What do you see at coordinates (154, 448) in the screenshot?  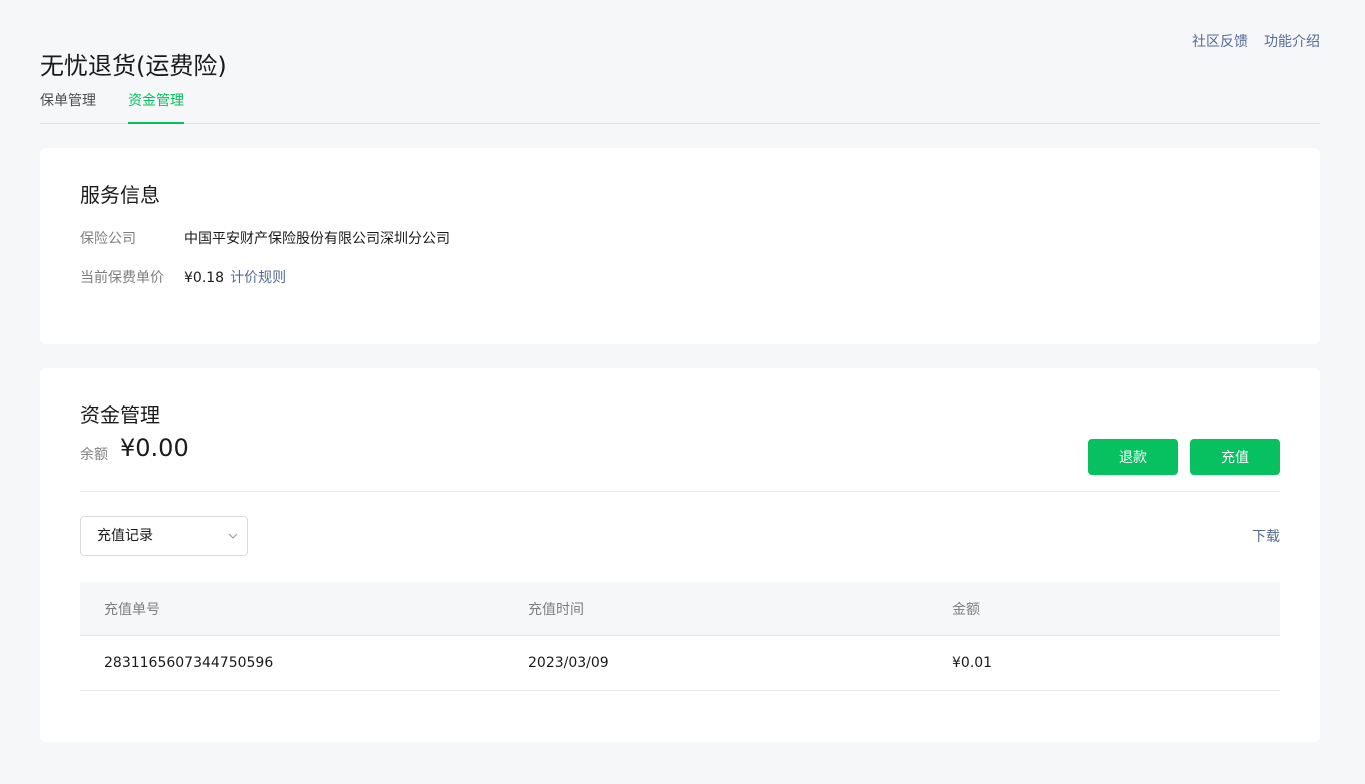 I see `balance-value: ¥0.00` at bounding box center [154, 448].